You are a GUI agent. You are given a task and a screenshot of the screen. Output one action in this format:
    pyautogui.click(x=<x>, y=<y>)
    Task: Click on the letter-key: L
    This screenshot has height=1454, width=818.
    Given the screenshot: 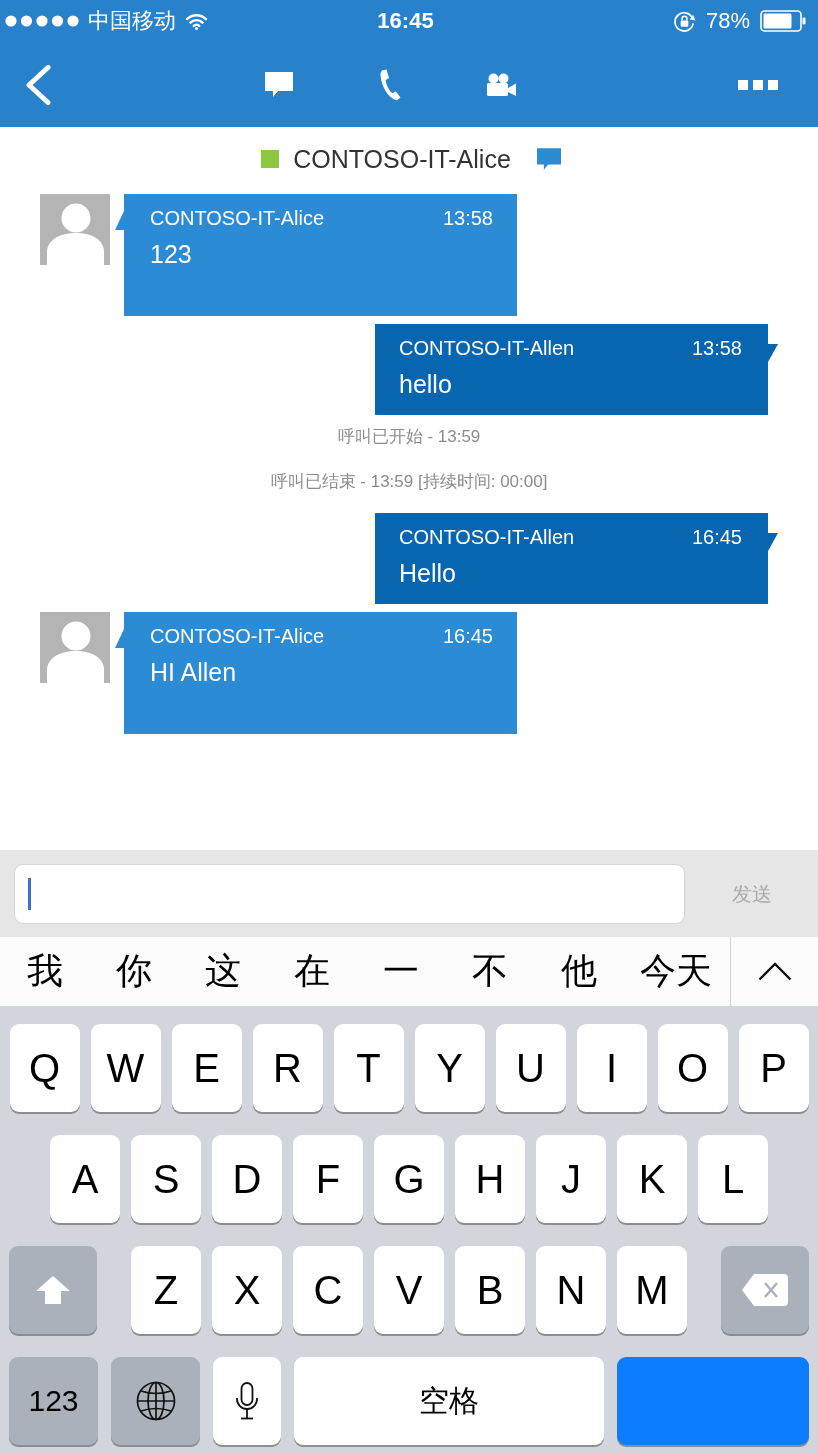 What is the action you would take?
    pyautogui.click(x=733, y=1179)
    